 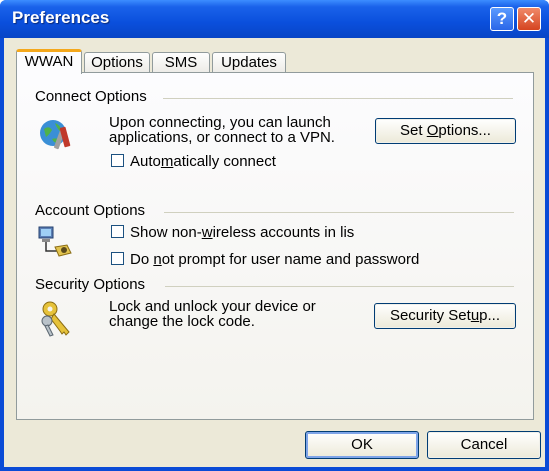 I want to click on connect-options-heading: Connect Options, so click(x=91, y=96).